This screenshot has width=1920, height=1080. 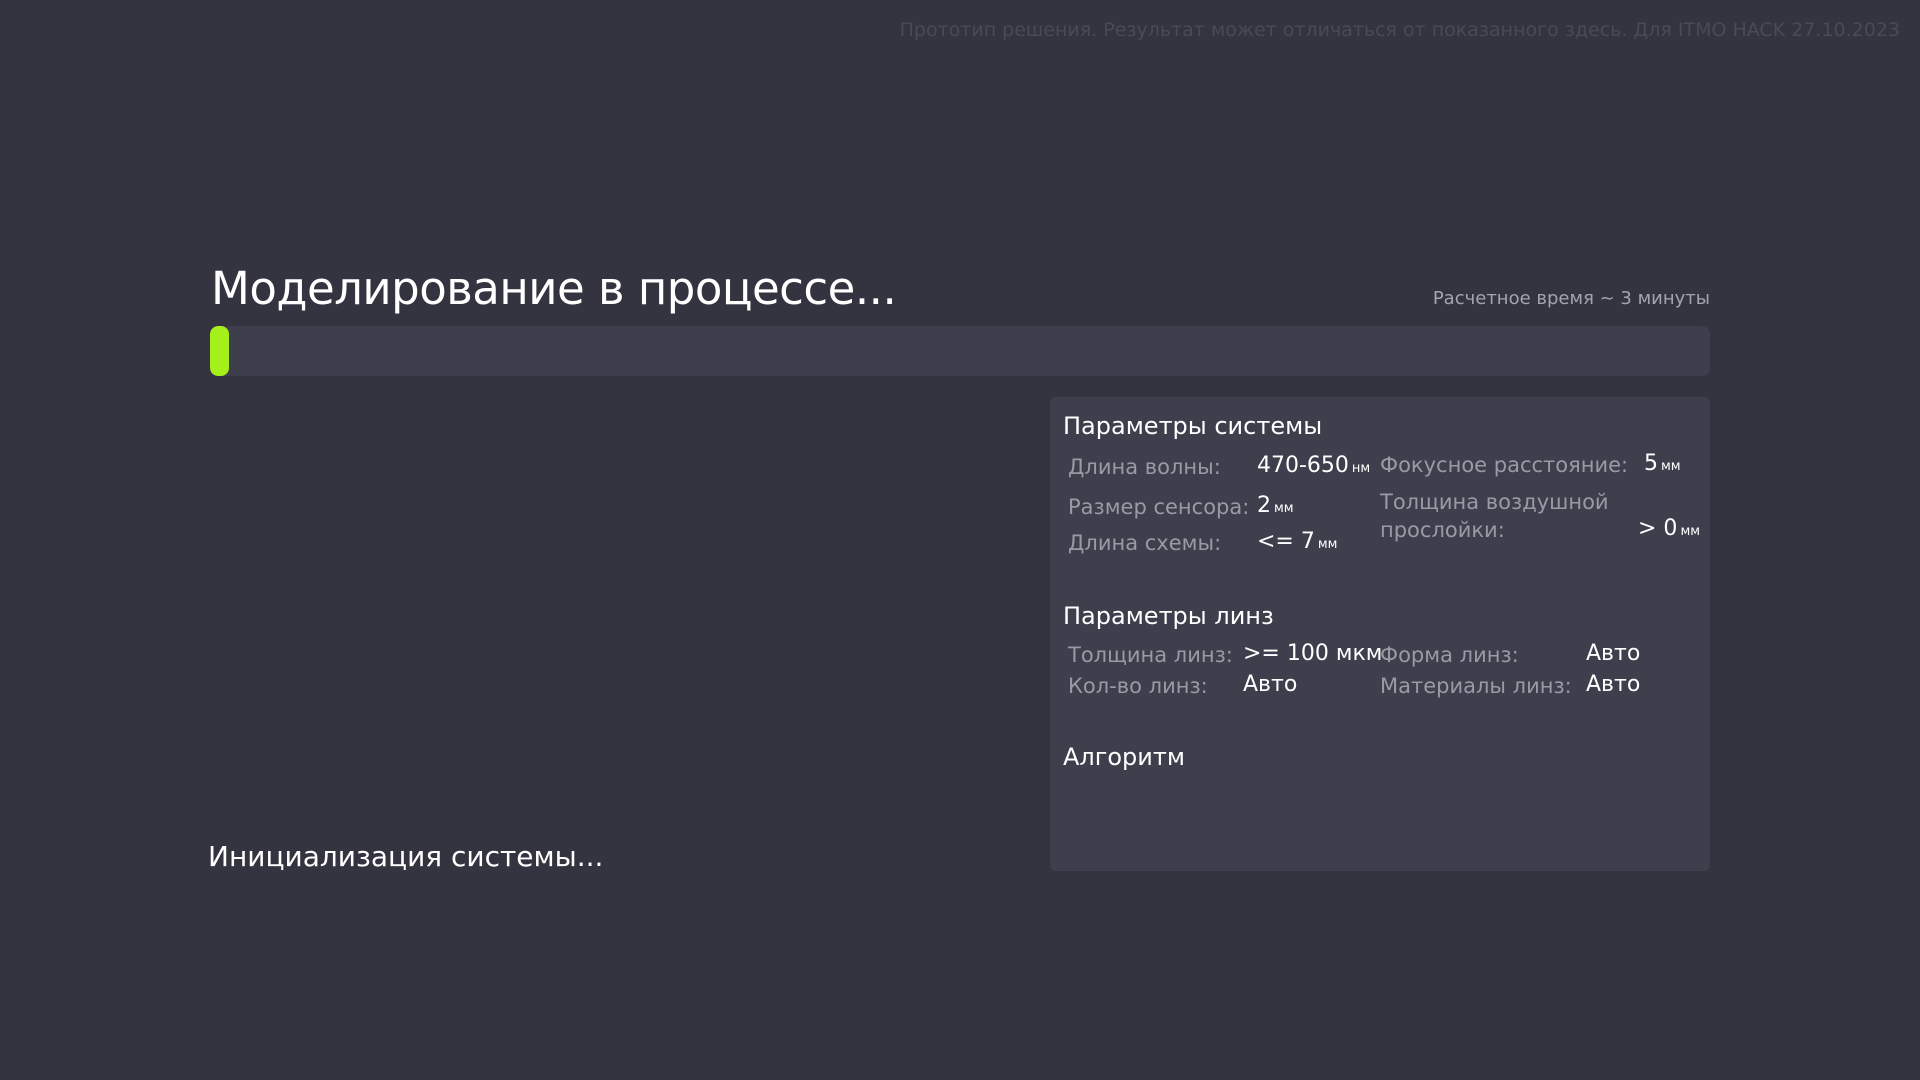 I want to click on lens-params-title: Параметры линз, so click(x=1168, y=616).